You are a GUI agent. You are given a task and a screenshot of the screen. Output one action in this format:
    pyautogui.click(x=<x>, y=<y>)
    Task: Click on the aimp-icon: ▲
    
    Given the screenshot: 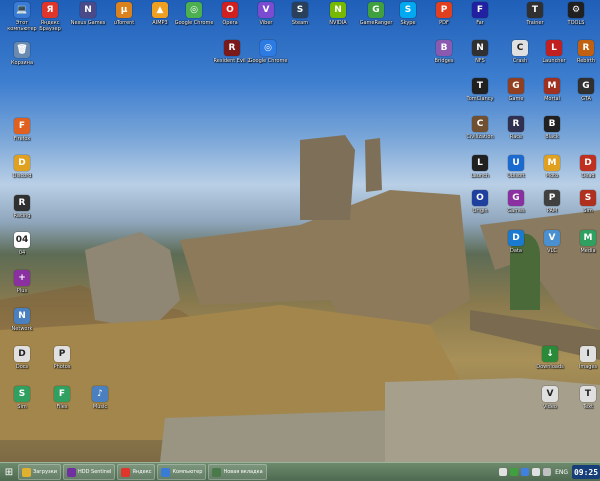 What is the action you would take?
    pyautogui.click(x=160, y=10)
    